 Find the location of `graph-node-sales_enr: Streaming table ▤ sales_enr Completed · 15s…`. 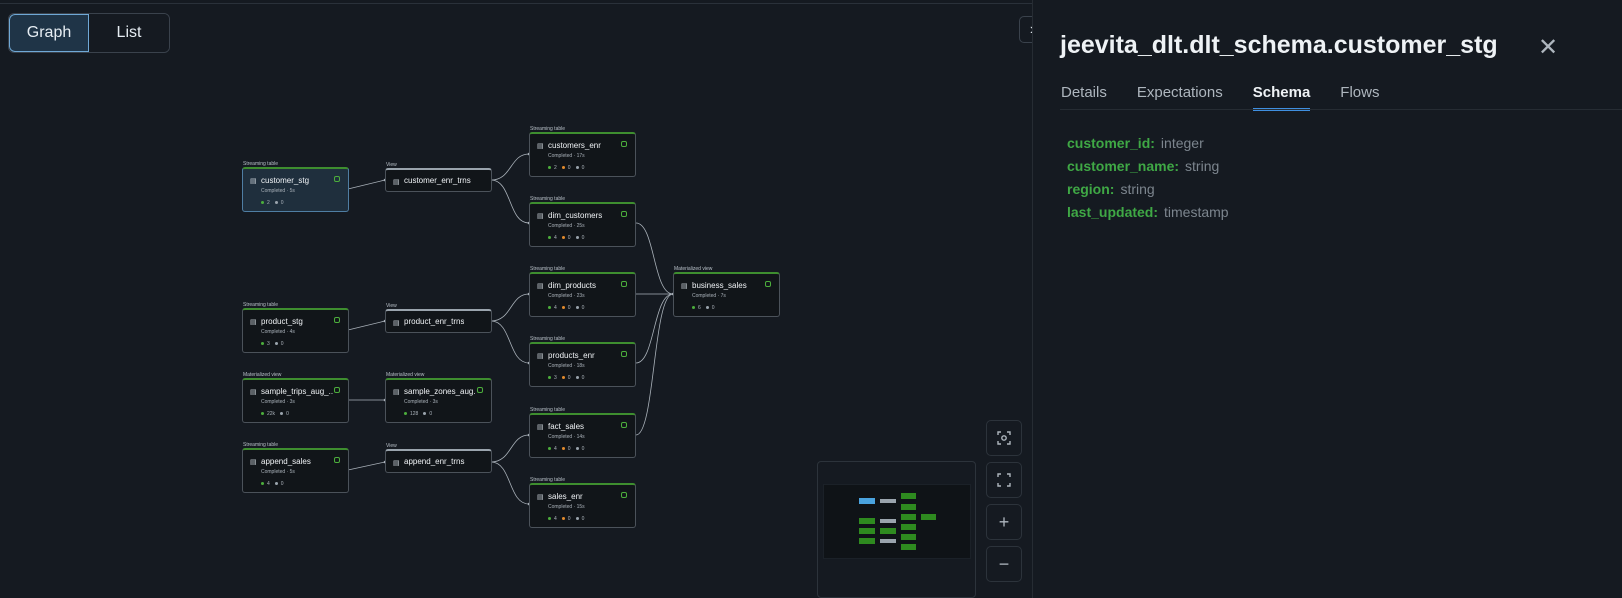

graph-node-sales_enr: Streaming table ▤ sales_enr Completed · 15s… is located at coordinates (582, 502).